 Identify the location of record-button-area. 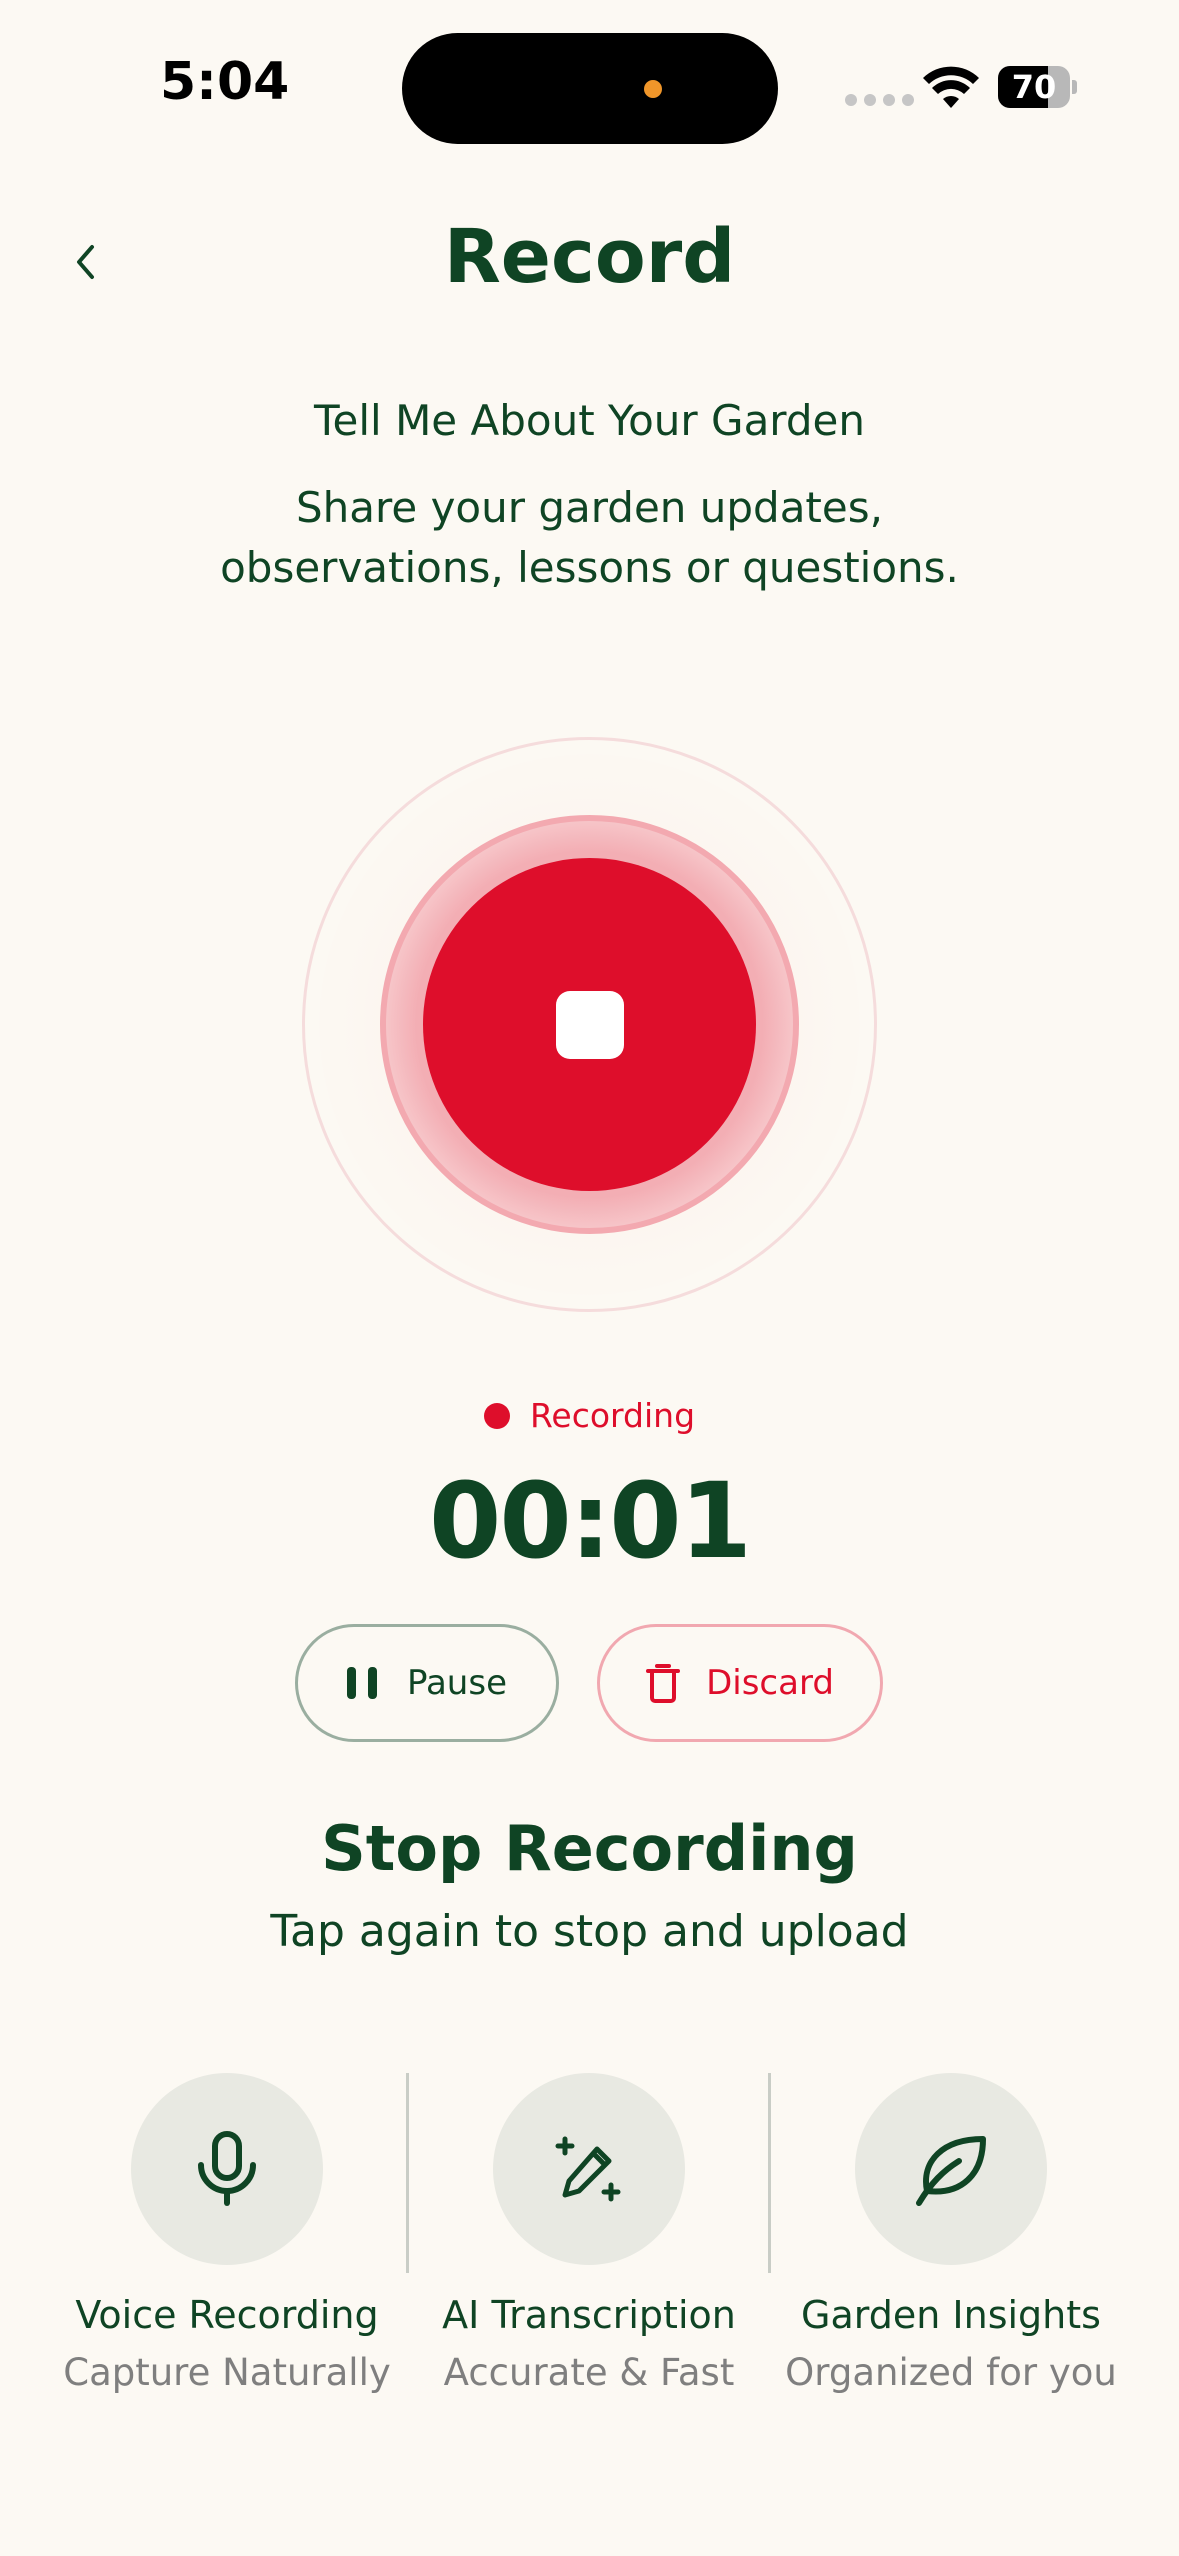
(589, 1024).